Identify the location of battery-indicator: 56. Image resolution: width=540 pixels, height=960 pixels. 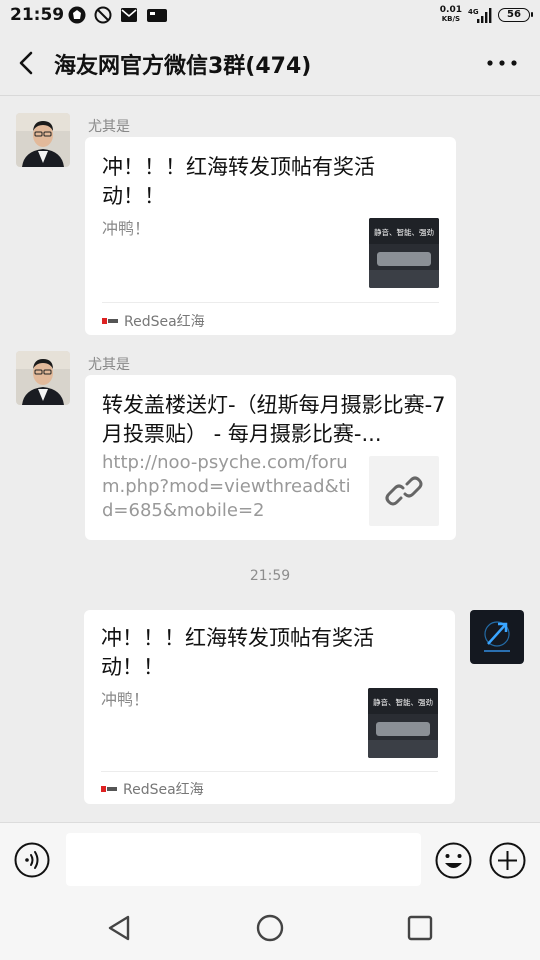
(515, 15).